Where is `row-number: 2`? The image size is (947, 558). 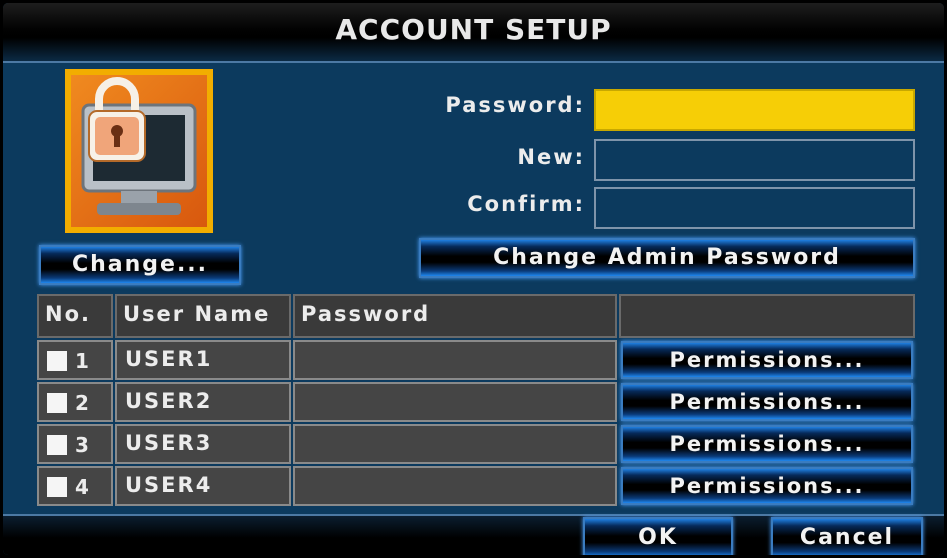 row-number: 2 is located at coordinates (83, 403).